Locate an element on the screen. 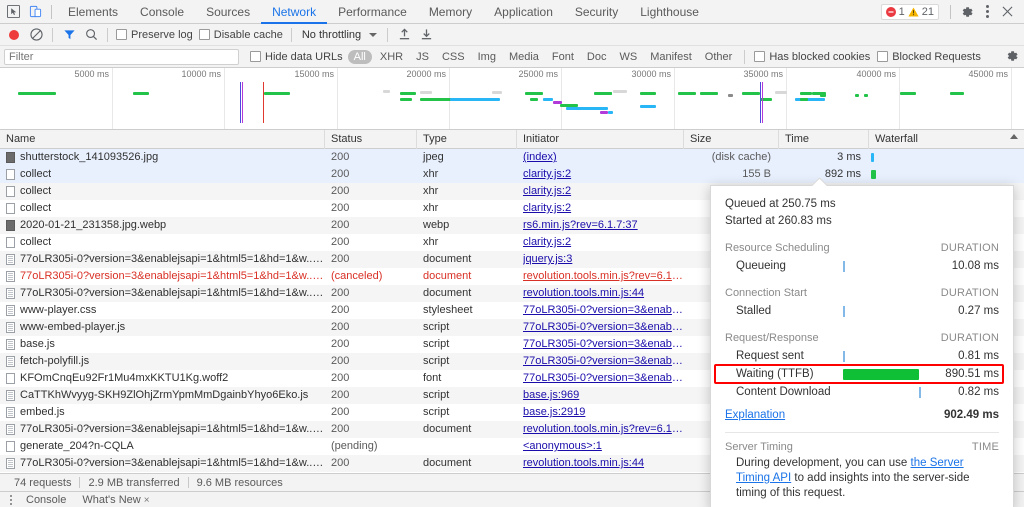  has-blocked-cookies-checkbox: Has blocked cookies is located at coordinates (812, 57).